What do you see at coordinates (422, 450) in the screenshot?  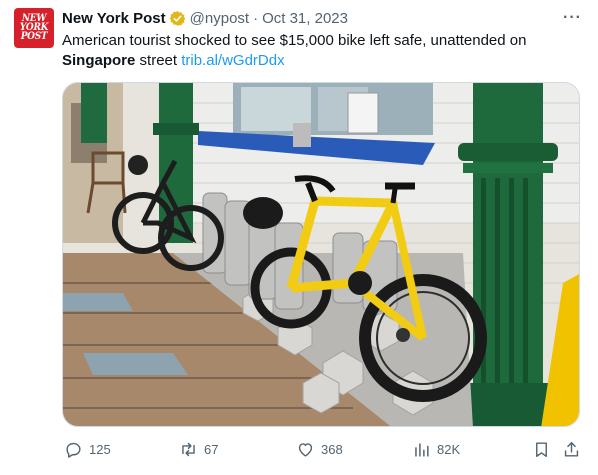 I see `views-icon` at bounding box center [422, 450].